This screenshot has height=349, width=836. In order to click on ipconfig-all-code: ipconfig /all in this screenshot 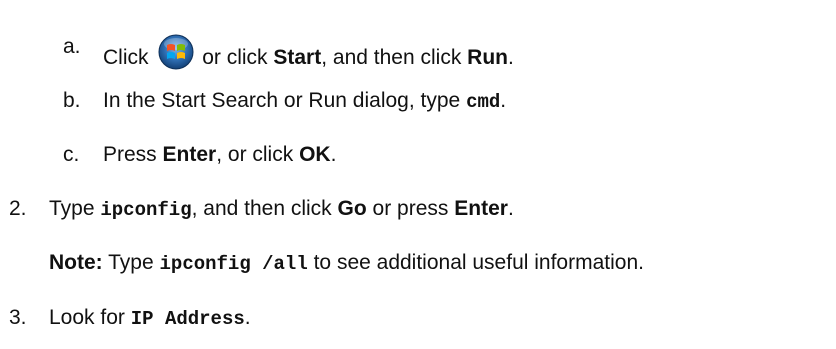, I will do `click(233, 264)`.